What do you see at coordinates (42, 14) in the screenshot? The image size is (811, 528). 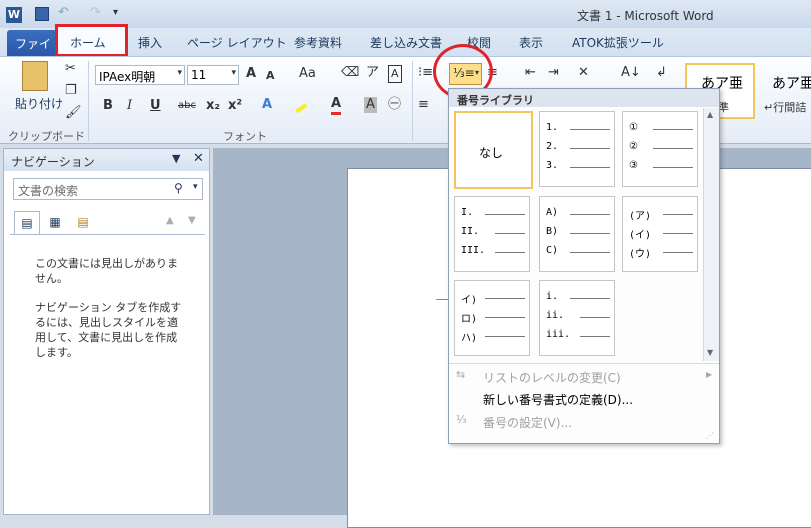 I see `save-icon` at bounding box center [42, 14].